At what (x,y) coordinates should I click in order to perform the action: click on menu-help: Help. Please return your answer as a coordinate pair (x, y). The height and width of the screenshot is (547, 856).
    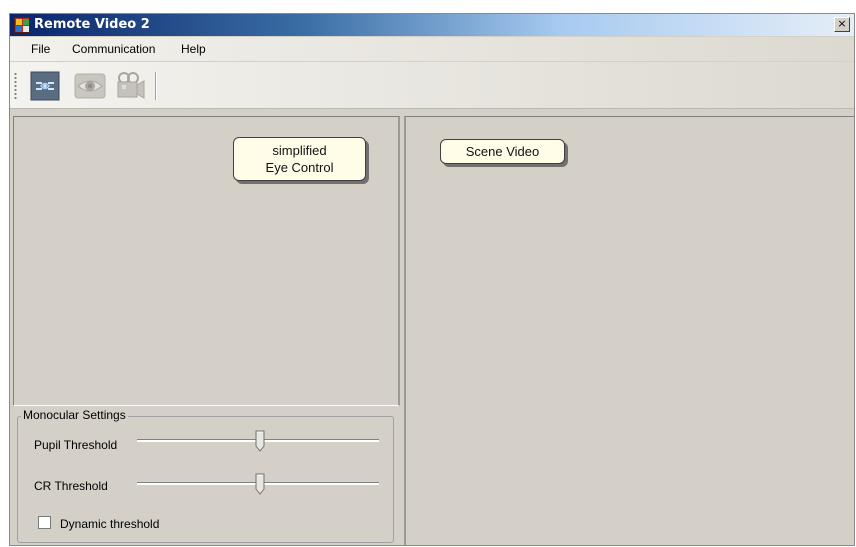
    Looking at the image, I should click on (193, 49).